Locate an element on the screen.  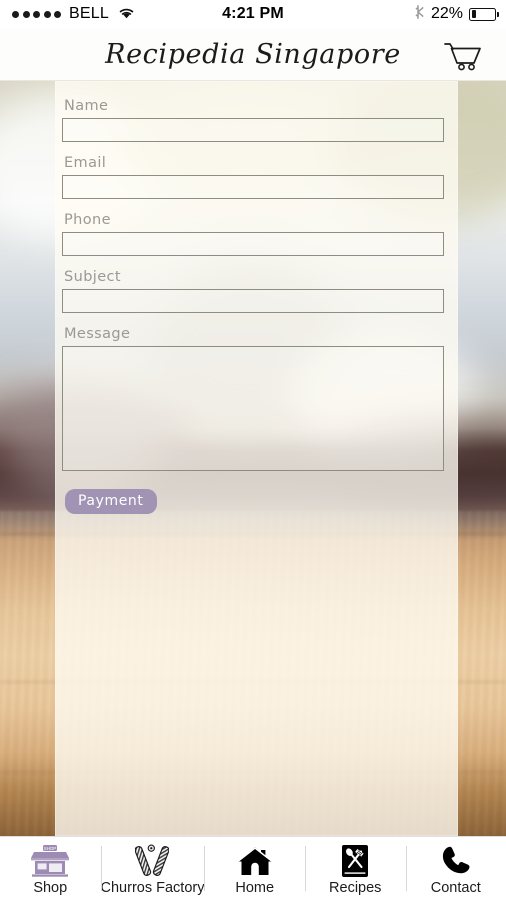
tab-home: Home is located at coordinates (254, 868).